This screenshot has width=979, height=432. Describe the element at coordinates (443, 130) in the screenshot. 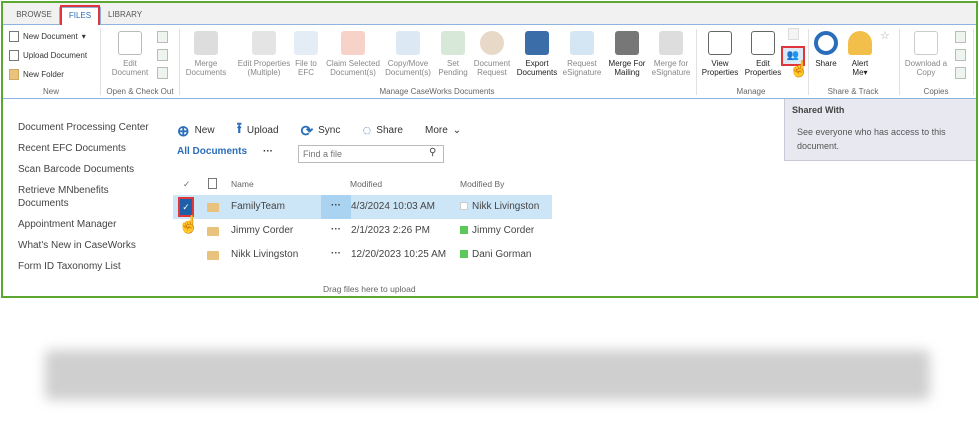

I see `more-button: More ⌄` at that location.